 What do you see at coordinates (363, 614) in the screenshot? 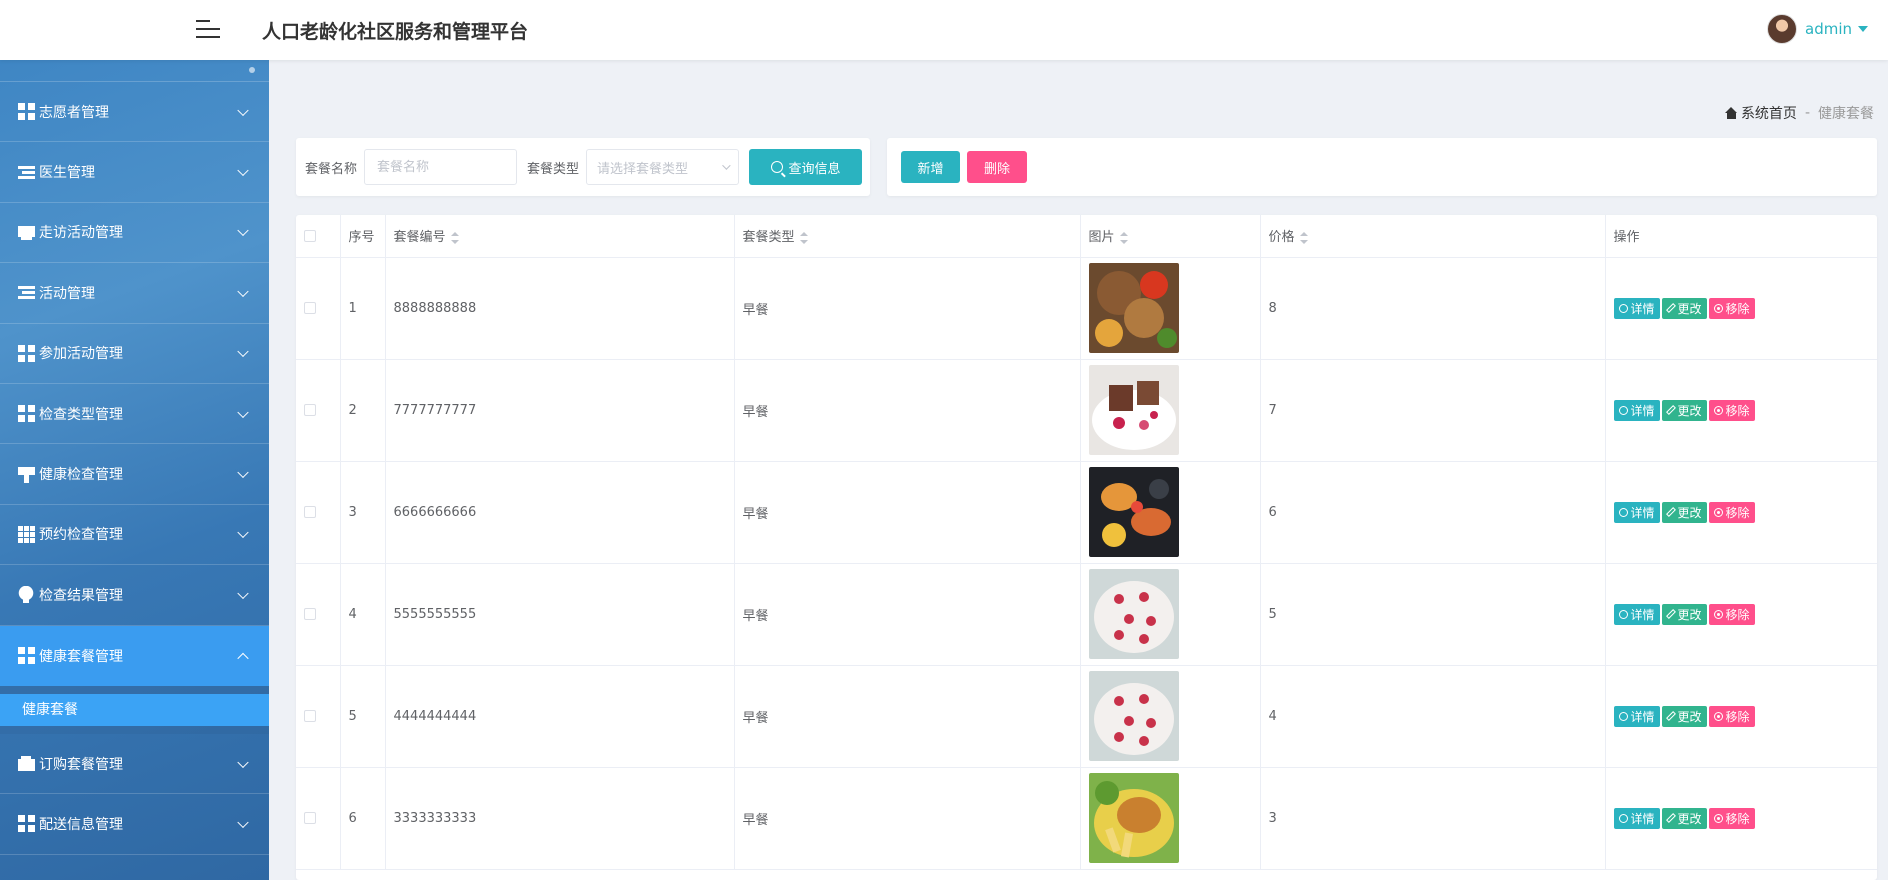
I see `cell-index: 4` at bounding box center [363, 614].